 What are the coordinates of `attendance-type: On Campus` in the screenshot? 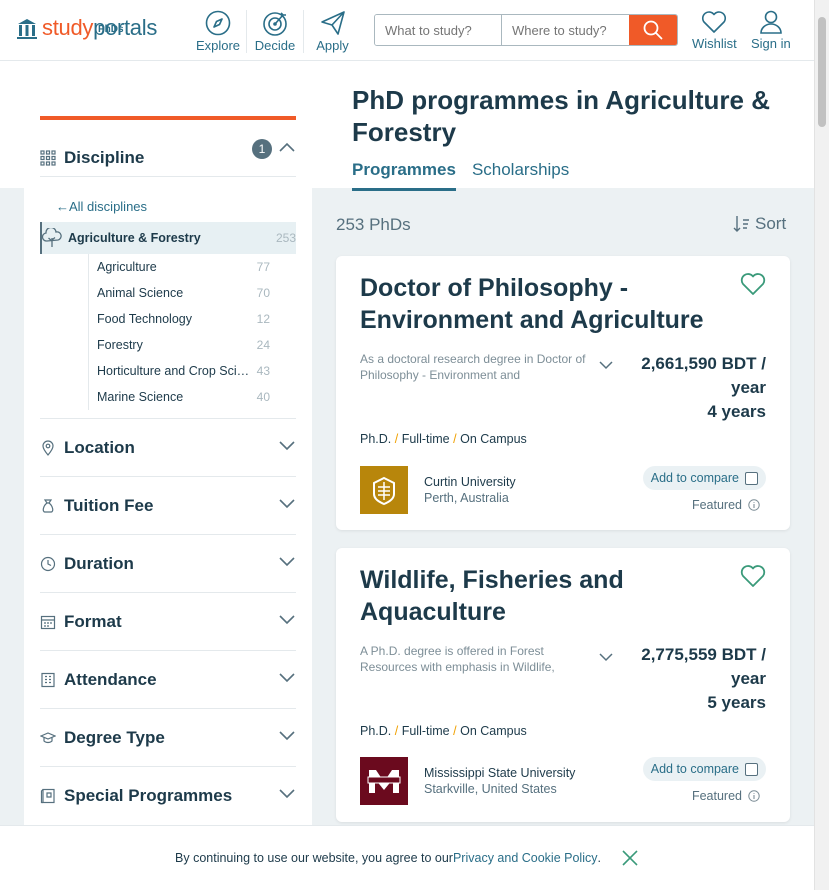 It's located at (493, 439).